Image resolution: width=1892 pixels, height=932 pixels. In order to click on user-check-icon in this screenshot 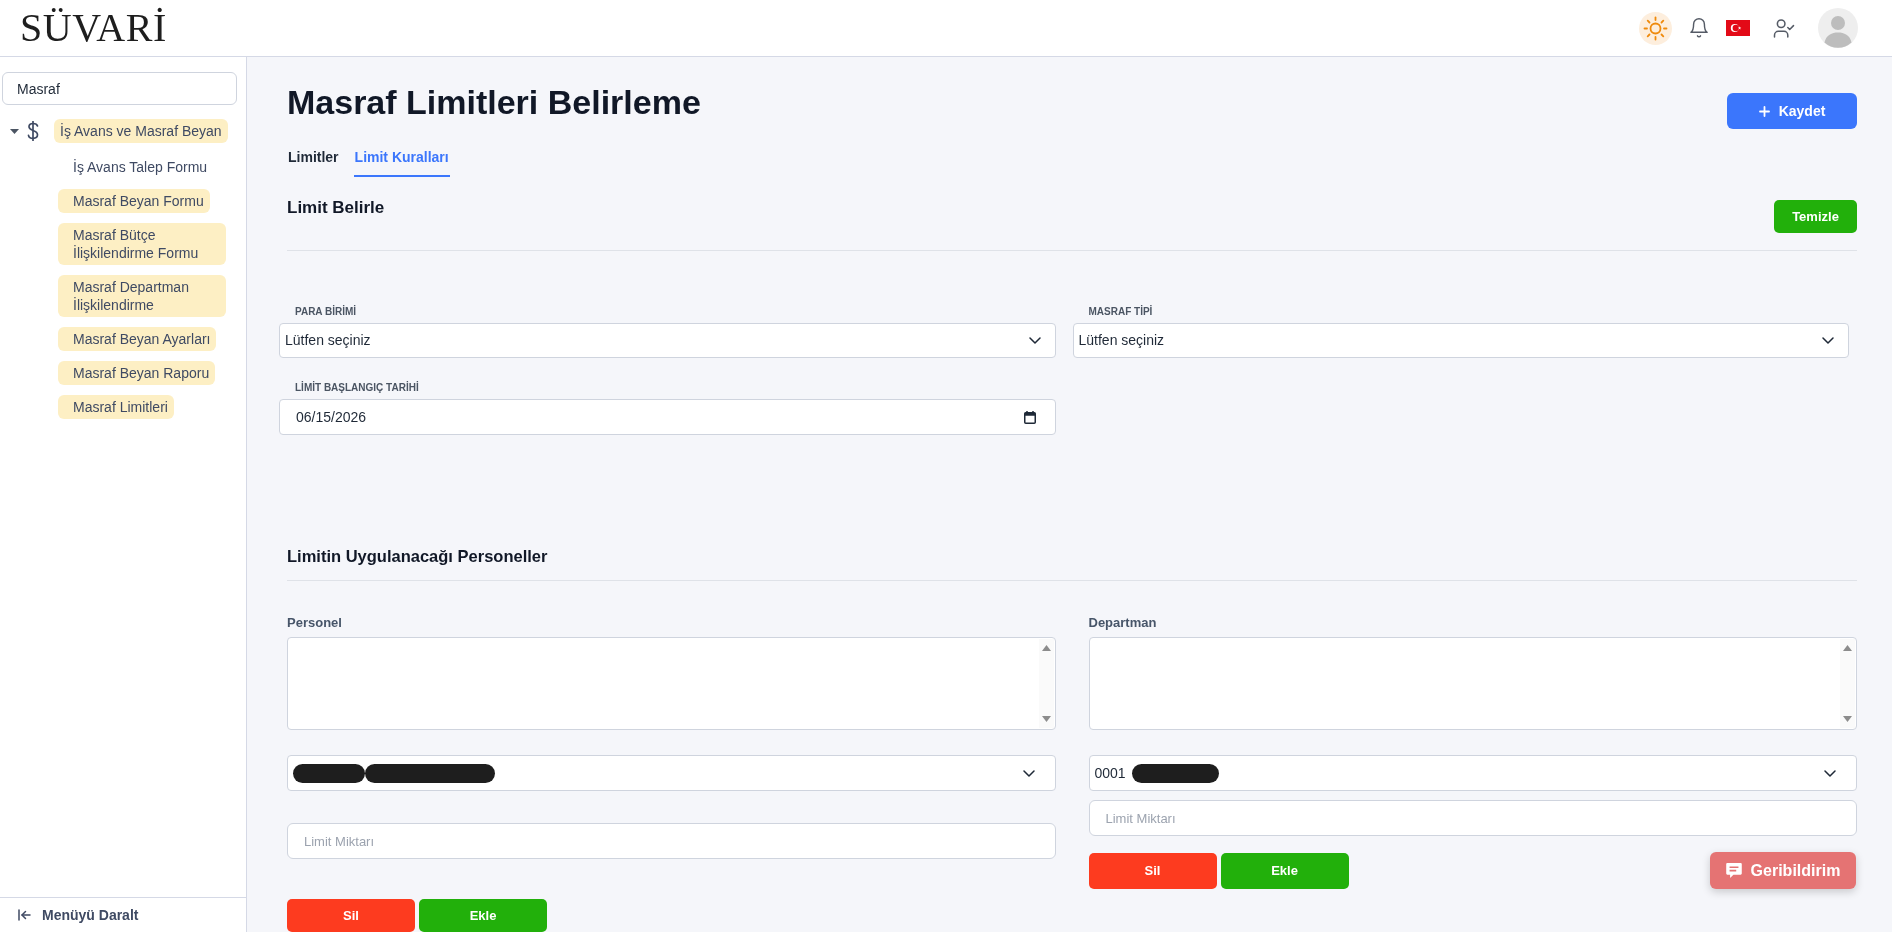, I will do `click(1784, 28)`.